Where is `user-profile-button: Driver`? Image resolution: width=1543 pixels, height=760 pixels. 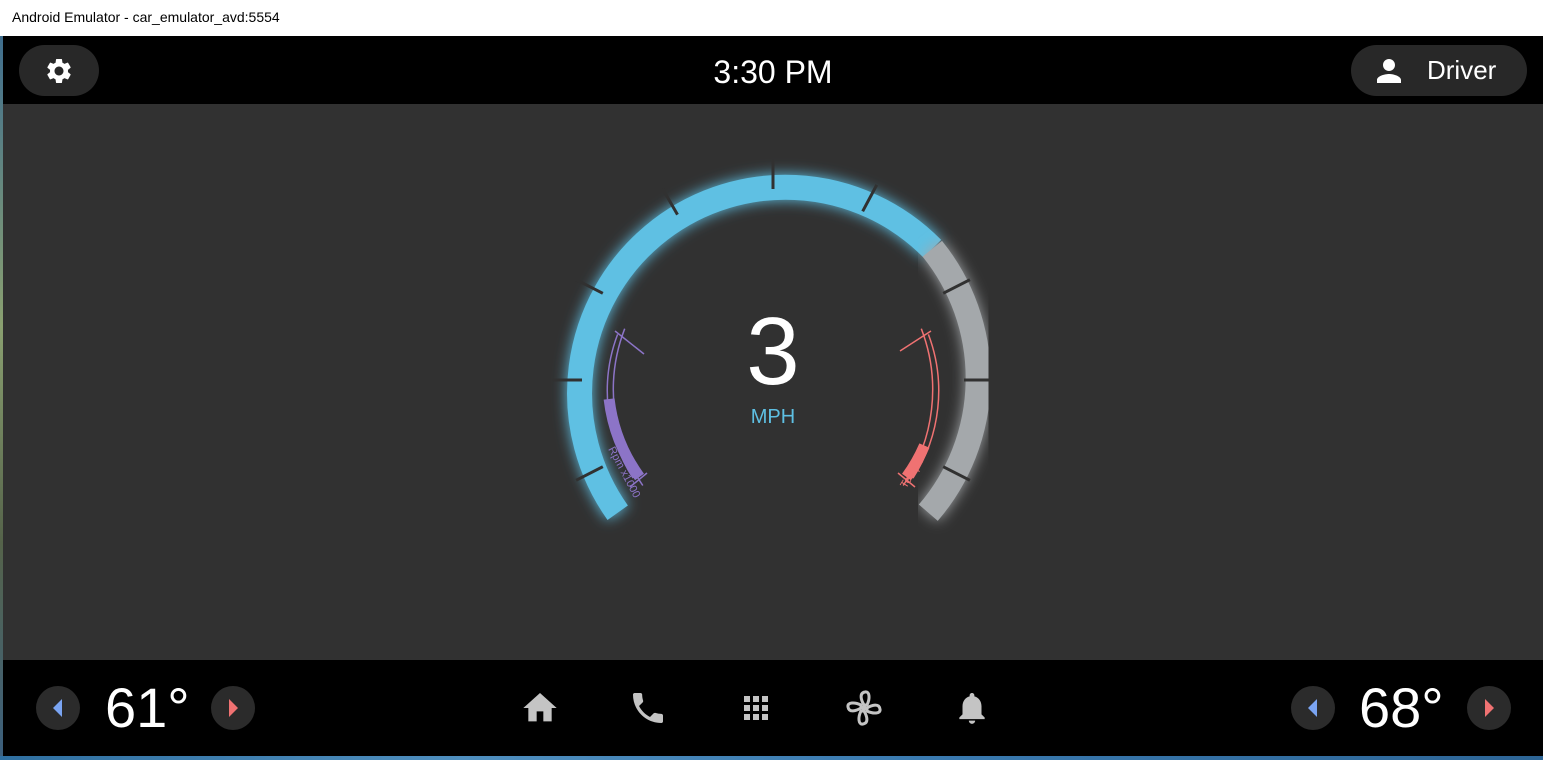
user-profile-button: Driver is located at coordinates (1439, 70).